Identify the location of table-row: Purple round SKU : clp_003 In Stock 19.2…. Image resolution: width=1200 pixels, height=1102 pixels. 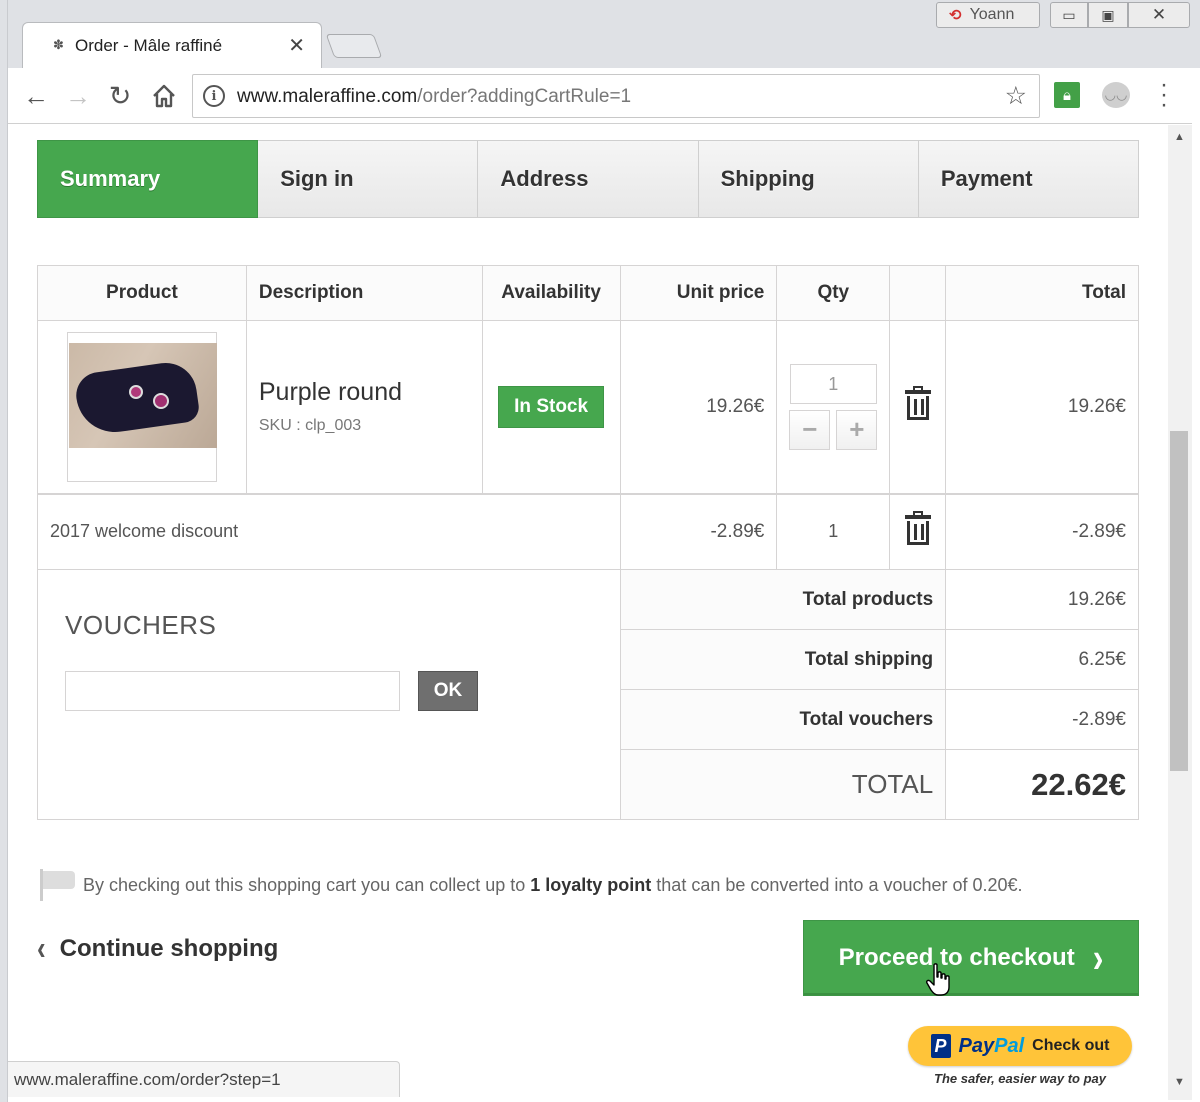
(588, 407).